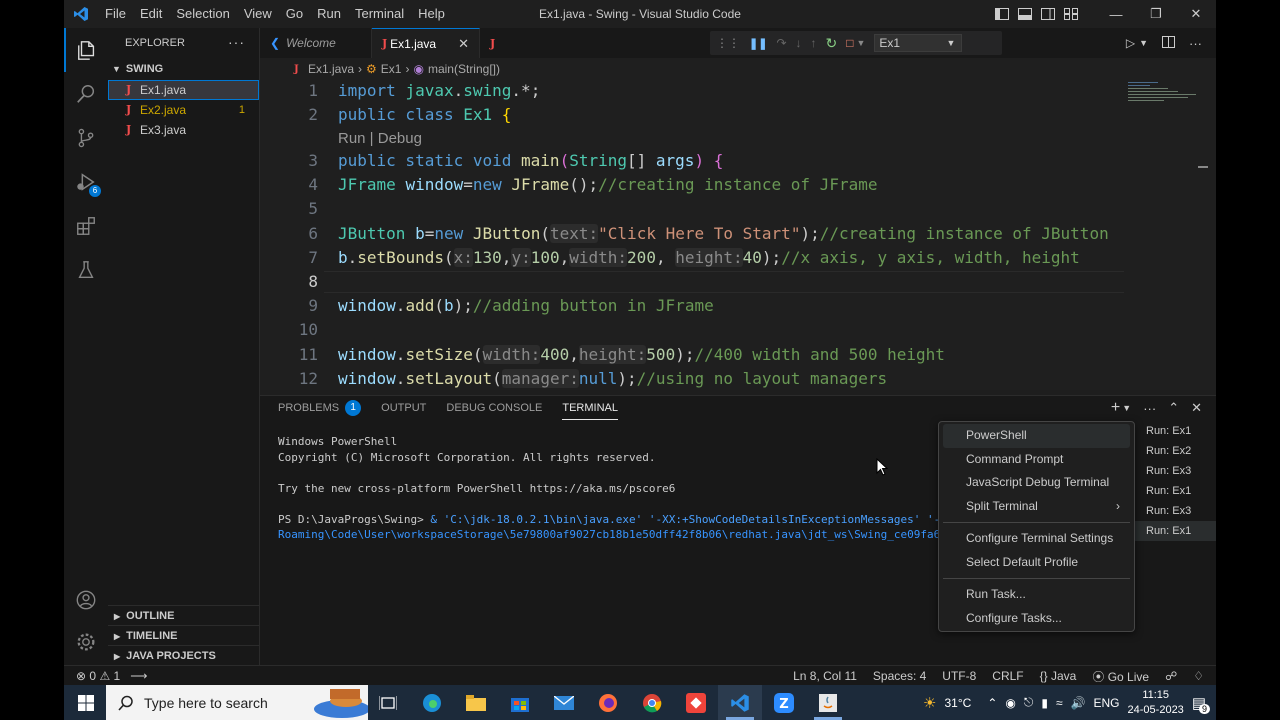  Describe the element at coordinates (918, 43) in the screenshot. I see `debug-config-select: Ex1 ▼` at that location.